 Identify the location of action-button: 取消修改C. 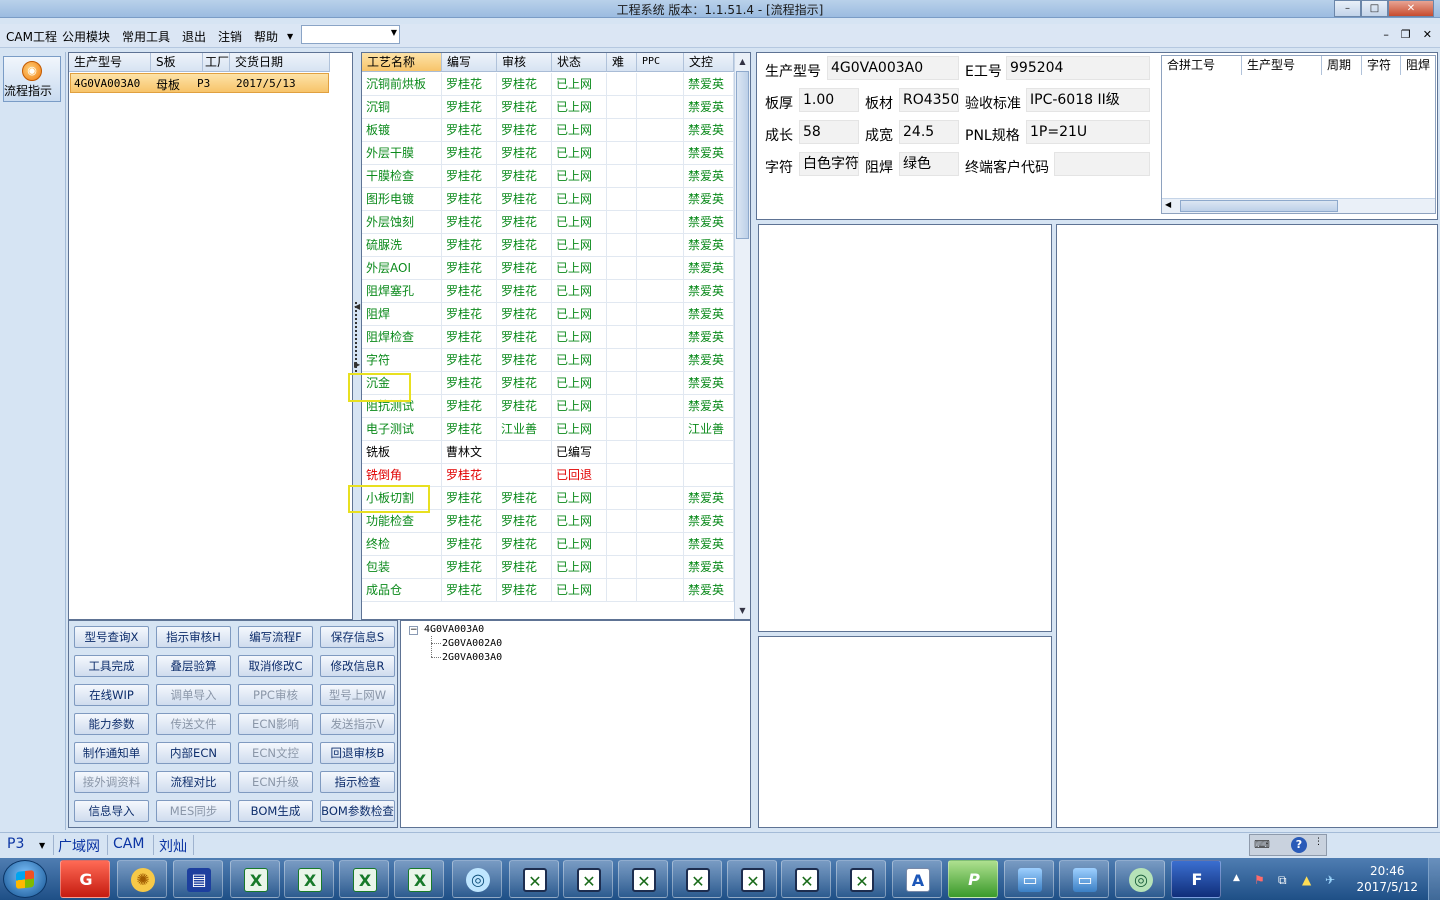
(275, 666).